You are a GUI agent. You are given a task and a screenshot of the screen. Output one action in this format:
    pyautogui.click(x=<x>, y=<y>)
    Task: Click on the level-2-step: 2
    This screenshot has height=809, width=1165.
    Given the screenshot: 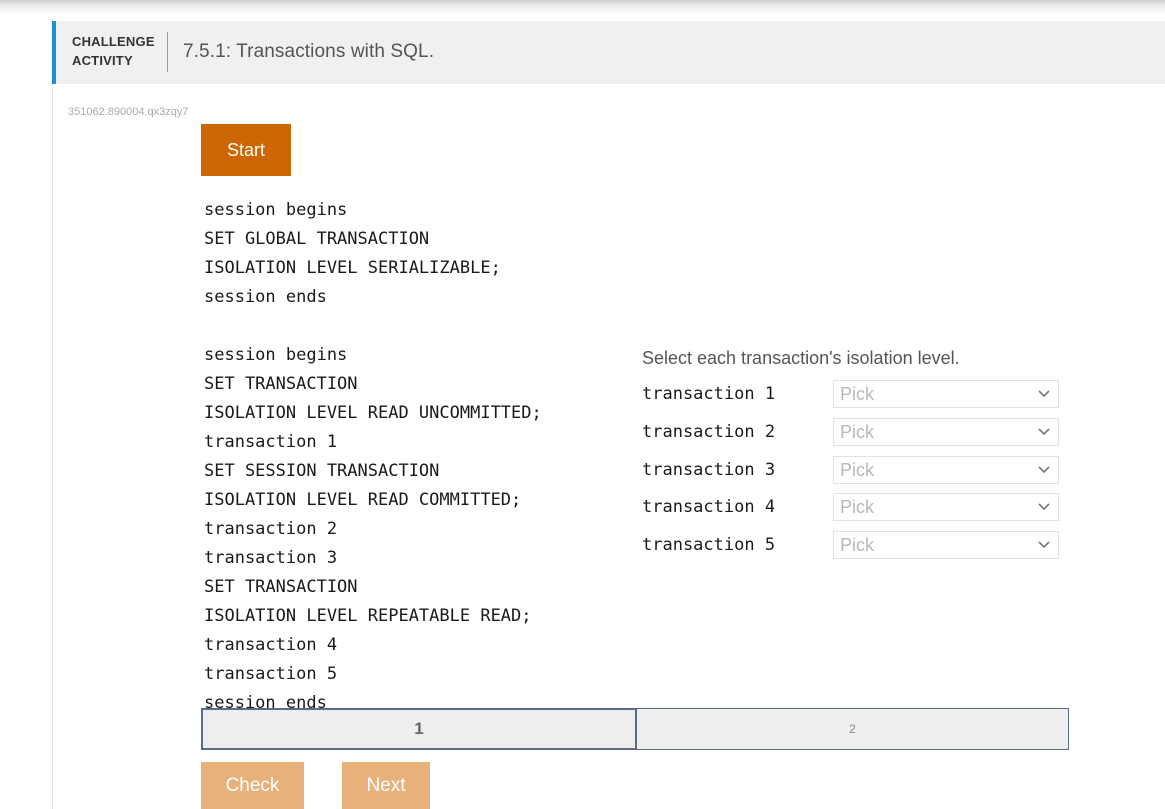 What is the action you would take?
    pyautogui.click(x=853, y=729)
    